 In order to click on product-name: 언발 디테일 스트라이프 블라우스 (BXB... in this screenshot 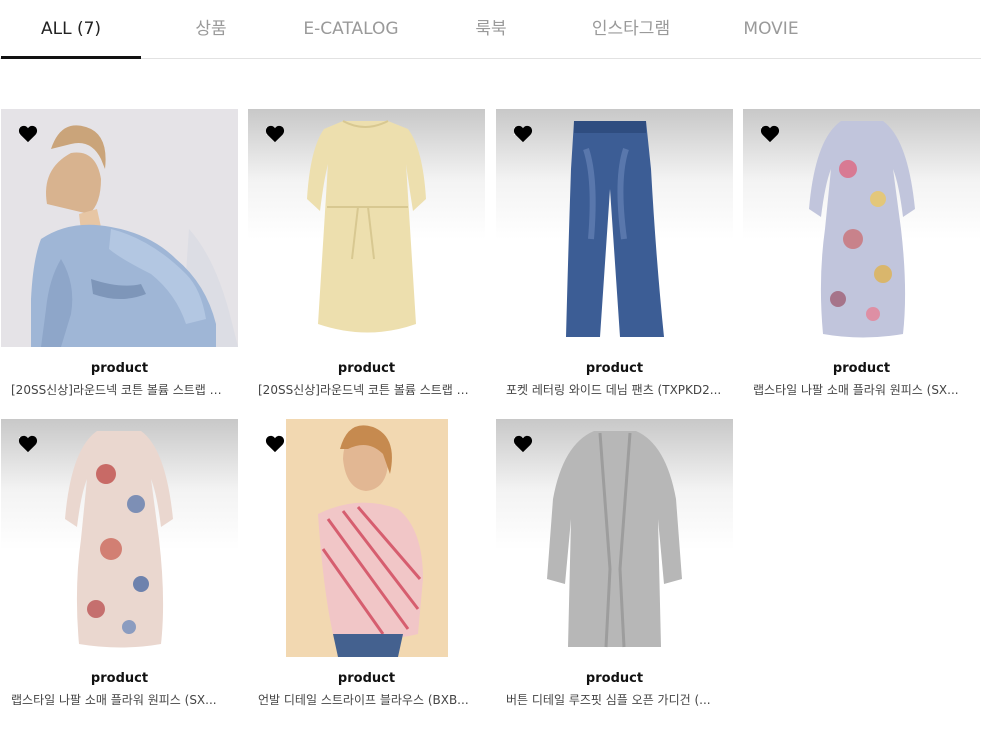, I will do `click(368, 699)`.